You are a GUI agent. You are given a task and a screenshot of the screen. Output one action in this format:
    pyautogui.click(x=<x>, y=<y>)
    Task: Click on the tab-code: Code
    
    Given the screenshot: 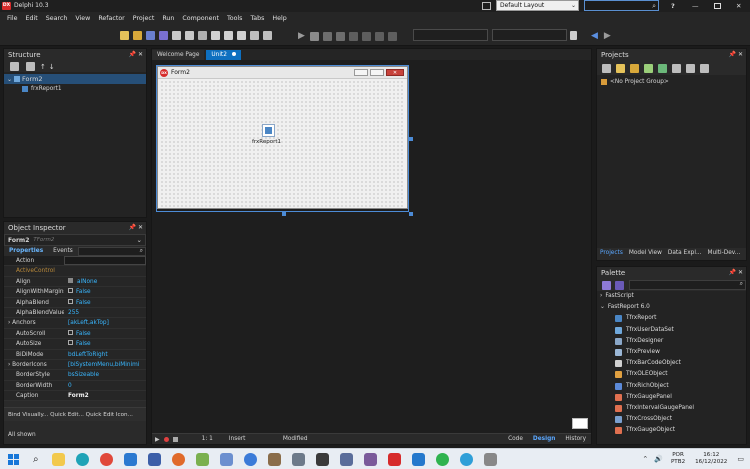 What is the action you would take?
    pyautogui.click(x=515, y=439)
    